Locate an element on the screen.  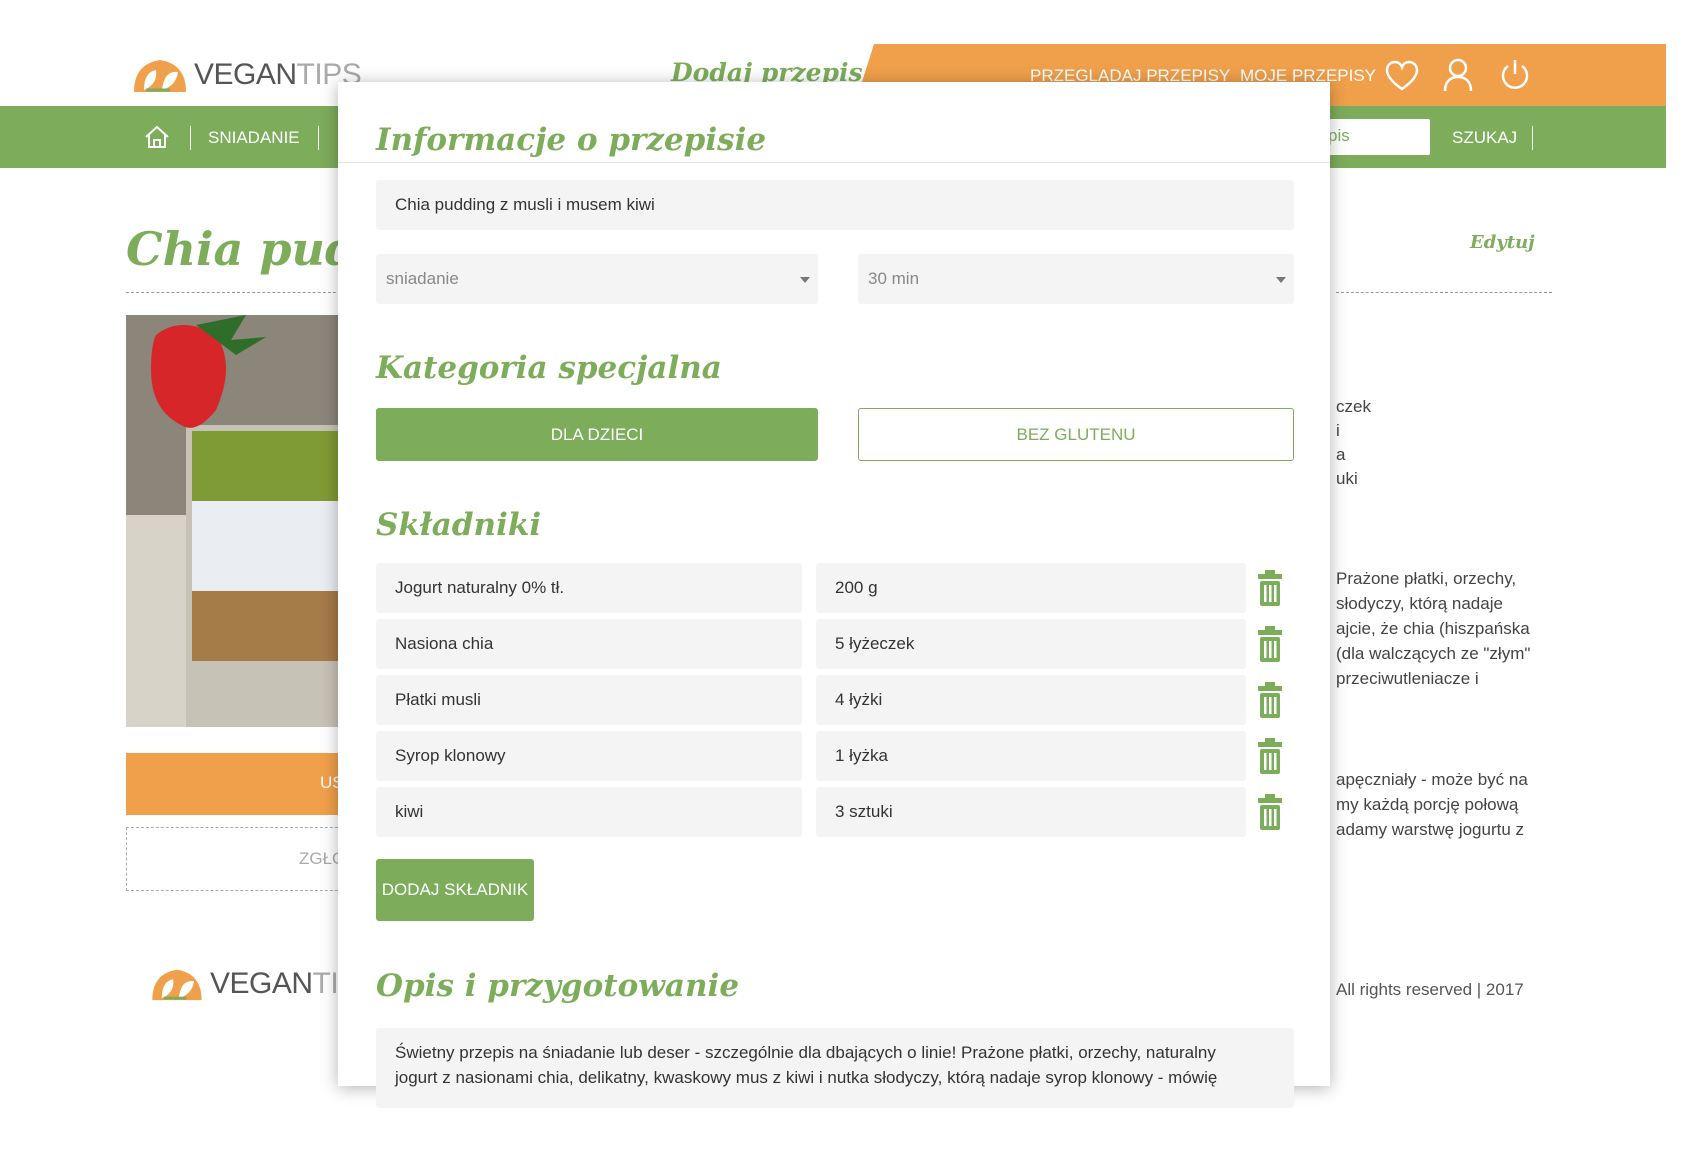
category-kids-button: DLA DZIECI is located at coordinates (597, 434).